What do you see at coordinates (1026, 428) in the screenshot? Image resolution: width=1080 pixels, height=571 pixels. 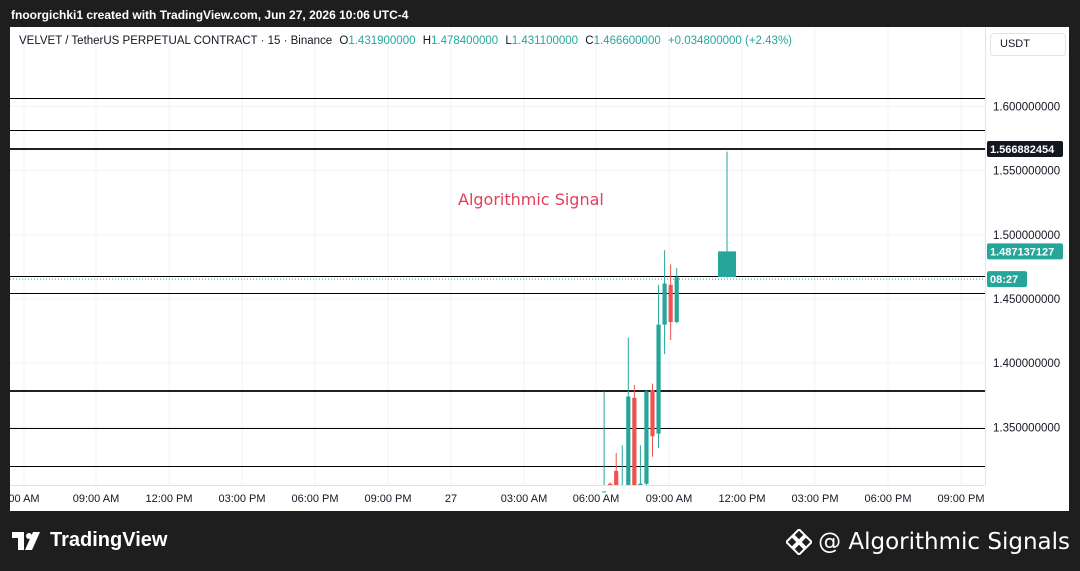 I see `y-tick-label: 1.350000000` at bounding box center [1026, 428].